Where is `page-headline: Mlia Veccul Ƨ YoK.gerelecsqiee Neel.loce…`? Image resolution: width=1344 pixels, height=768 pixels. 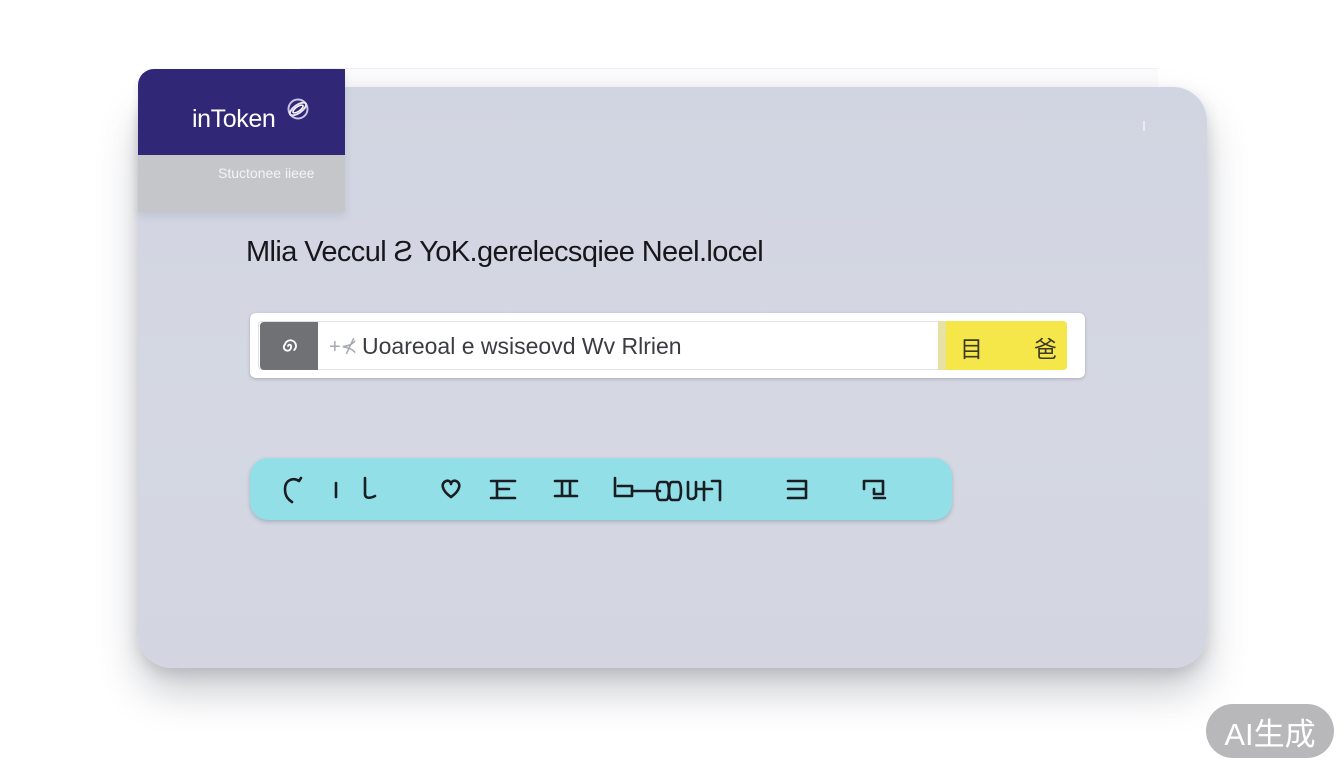 page-headline: Mlia Veccul Ƨ YoK.gerelecsqiee Neel.loce… is located at coordinates (505, 252).